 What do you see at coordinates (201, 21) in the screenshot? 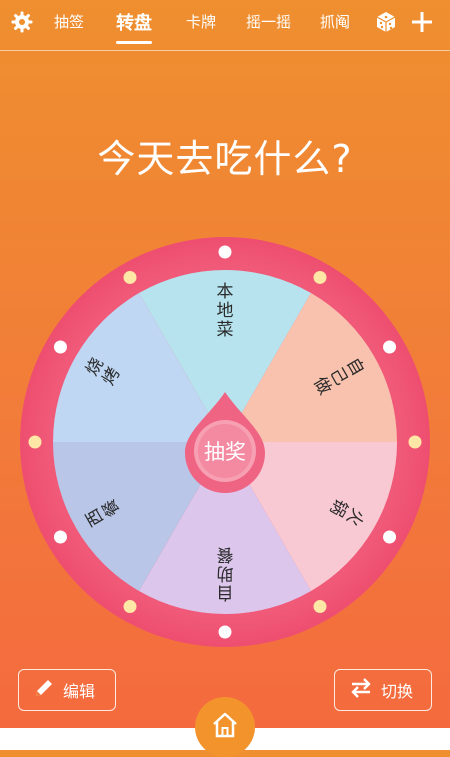
I see `tab-cards: 卡牌` at bounding box center [201, 21].